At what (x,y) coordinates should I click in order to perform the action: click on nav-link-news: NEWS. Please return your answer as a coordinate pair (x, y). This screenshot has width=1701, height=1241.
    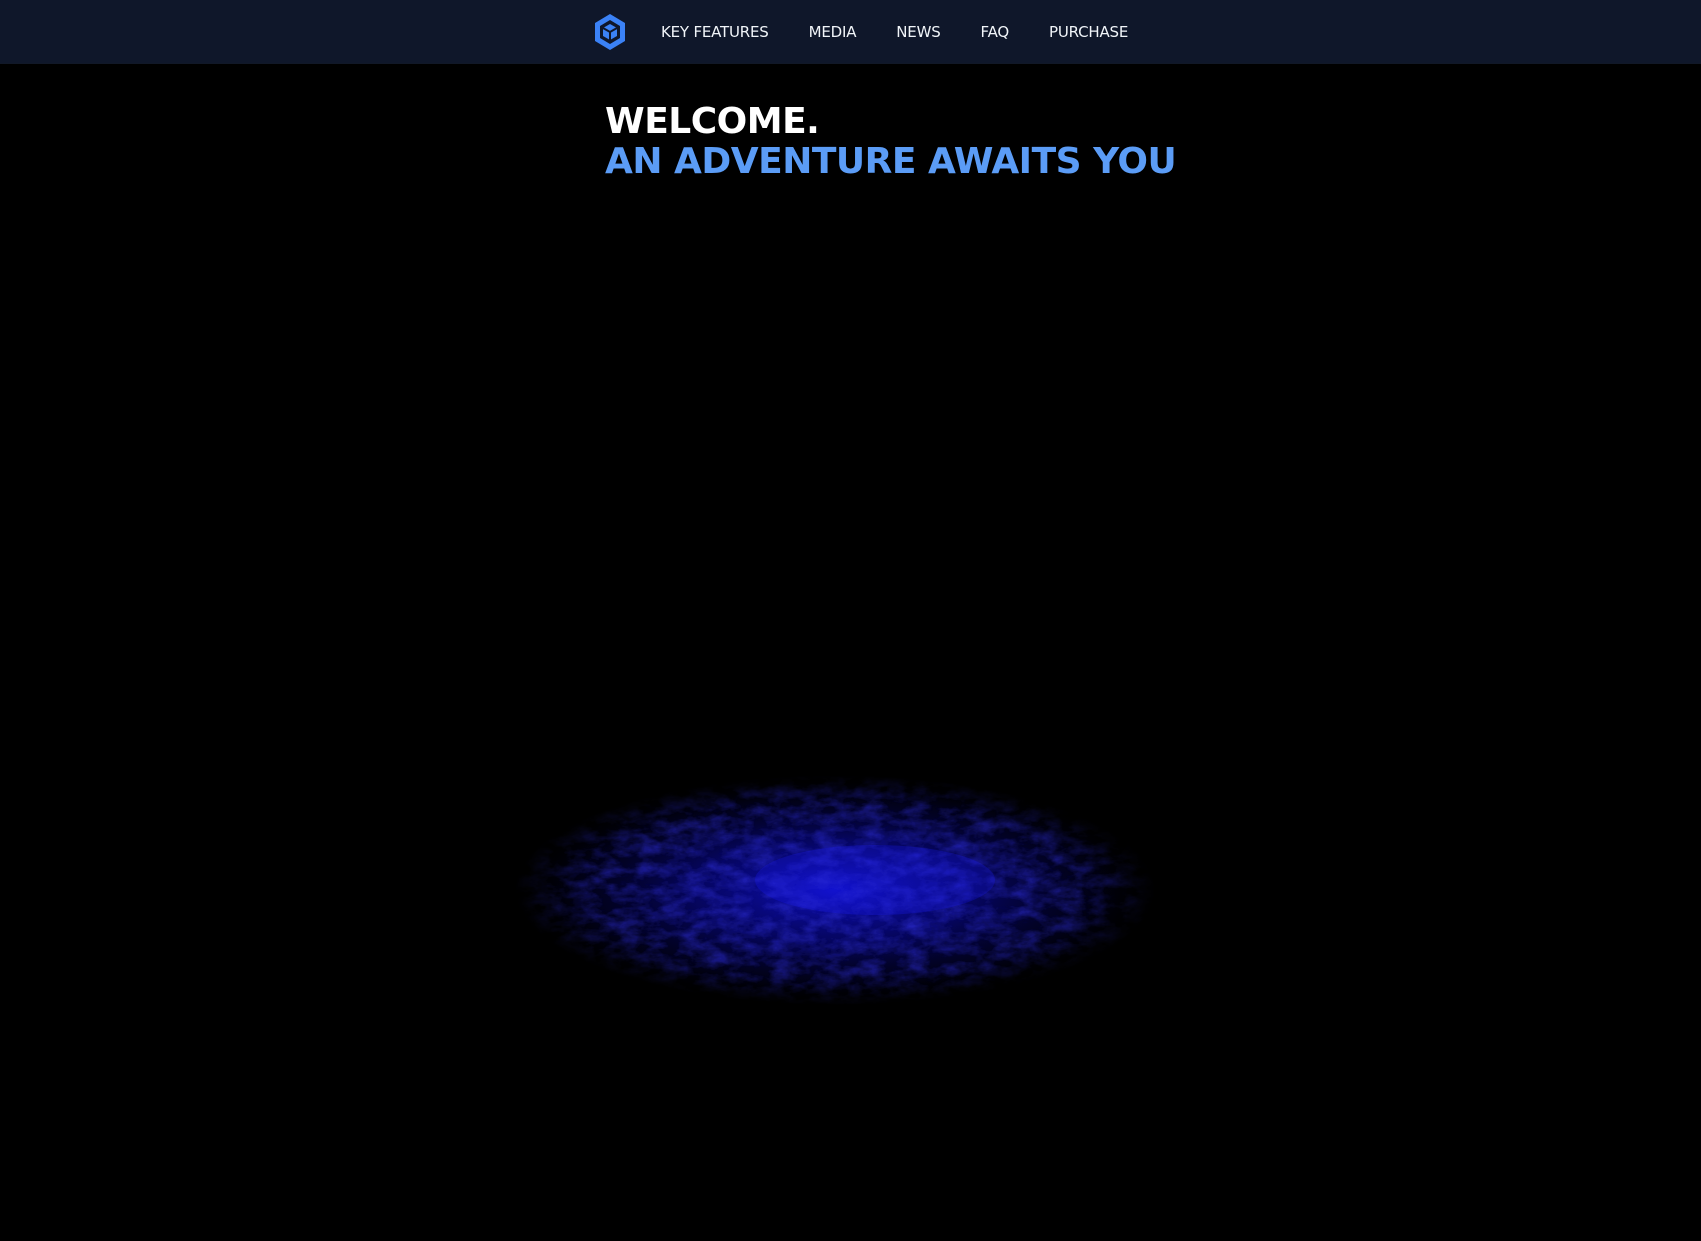
    Looking at the image, I should click on (918, 32).